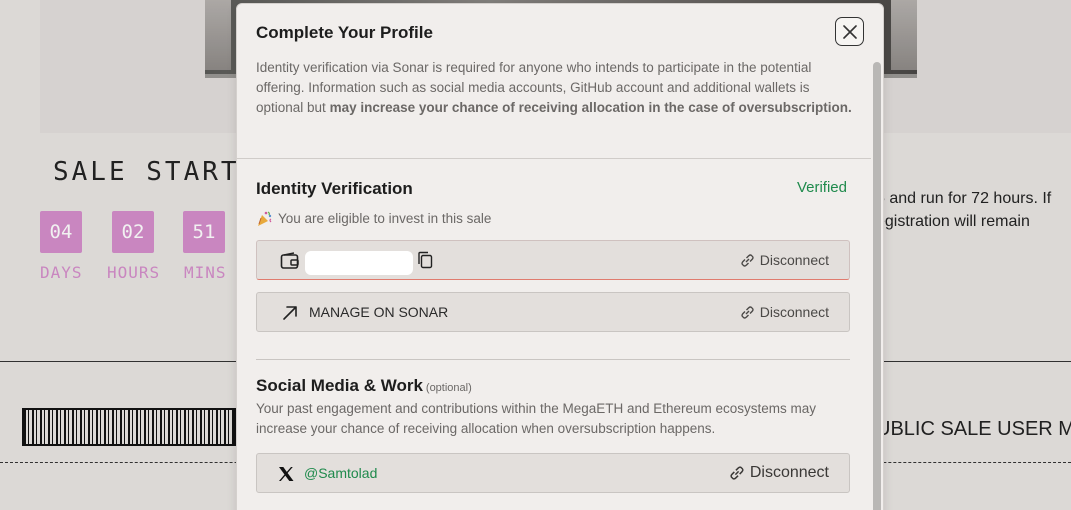 This screenshot has width=1071, height=510. I want to click on x-disconnect-button: Disconnect, so click(779, 473).